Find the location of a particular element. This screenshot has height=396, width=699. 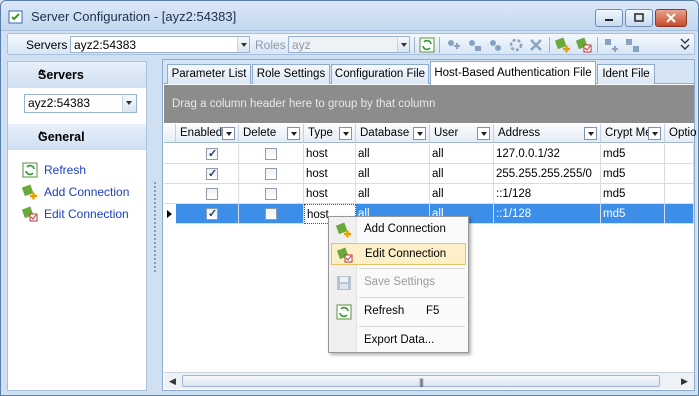

maximize-button is located at coordinates (639, 18).